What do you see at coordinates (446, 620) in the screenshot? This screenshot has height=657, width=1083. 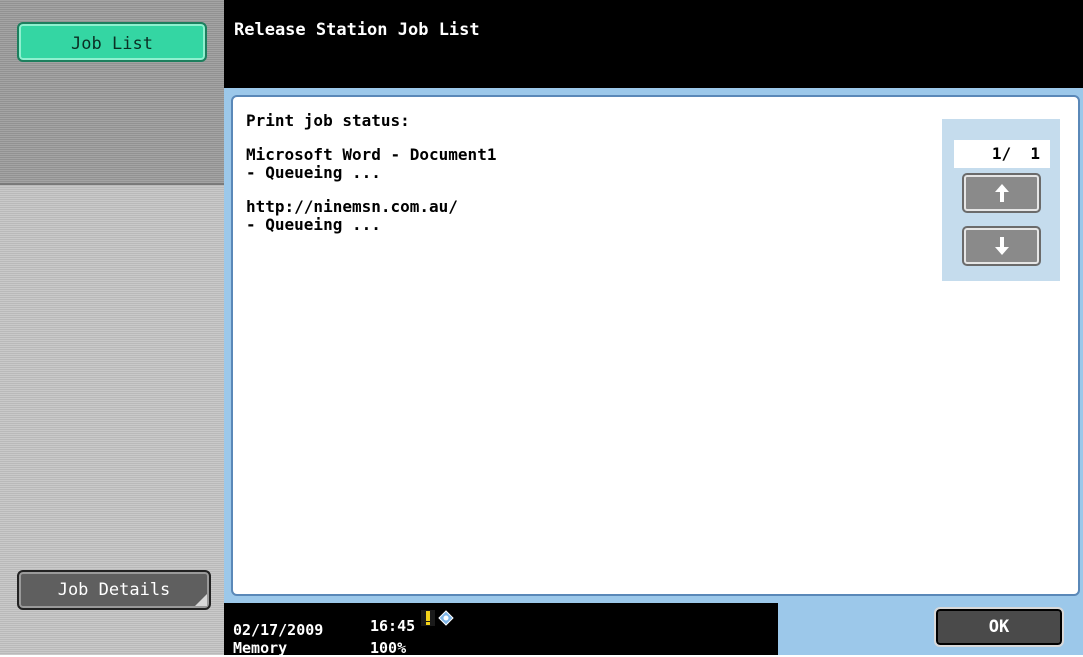 I see `network-icon` at bounding box center [446, 620].